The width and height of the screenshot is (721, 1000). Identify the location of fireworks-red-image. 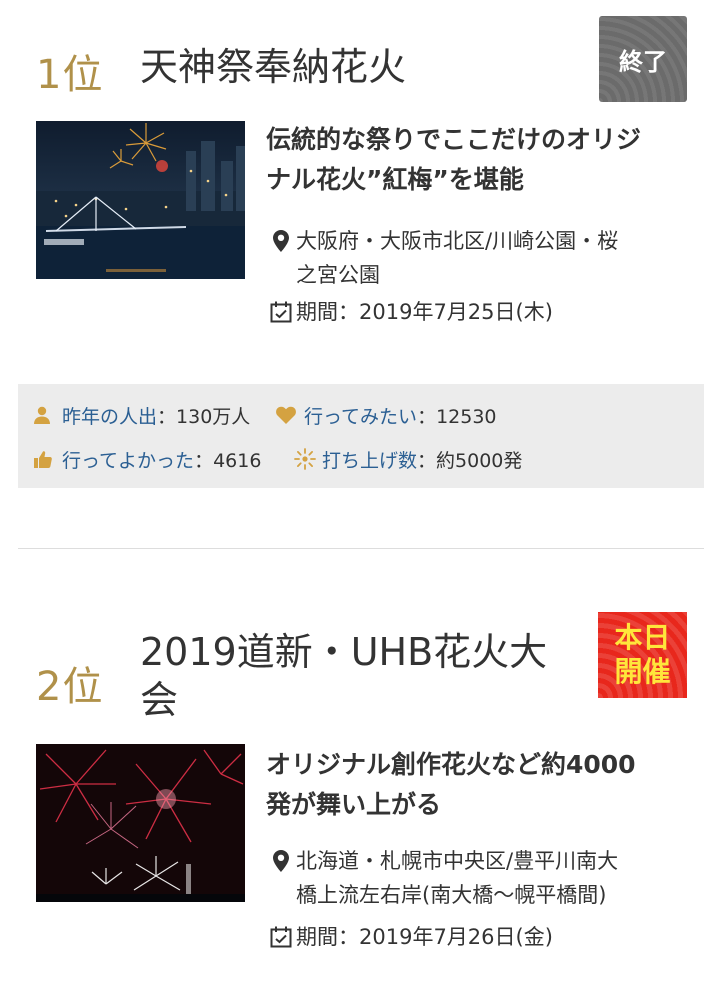
(140, 823).